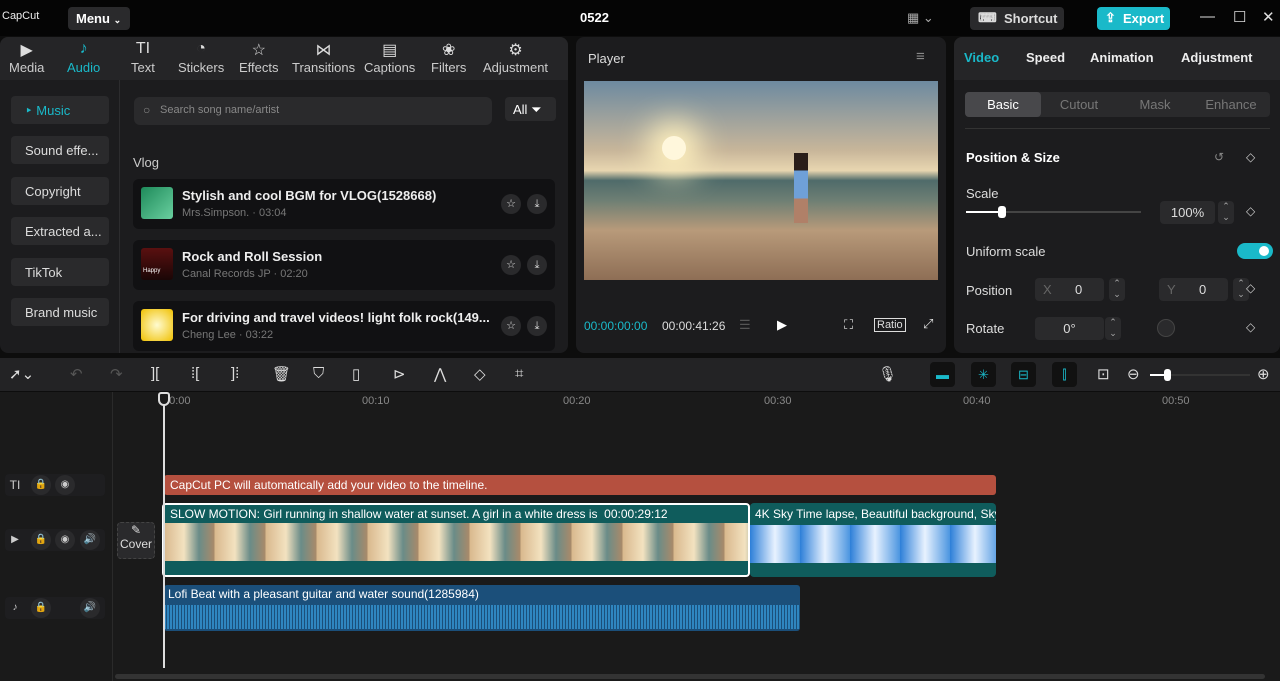 The image size is (1280, 681). Describe the element at coordinates (1069, 328) in the screenshot. I see `rotate-input: 0°` at that location.